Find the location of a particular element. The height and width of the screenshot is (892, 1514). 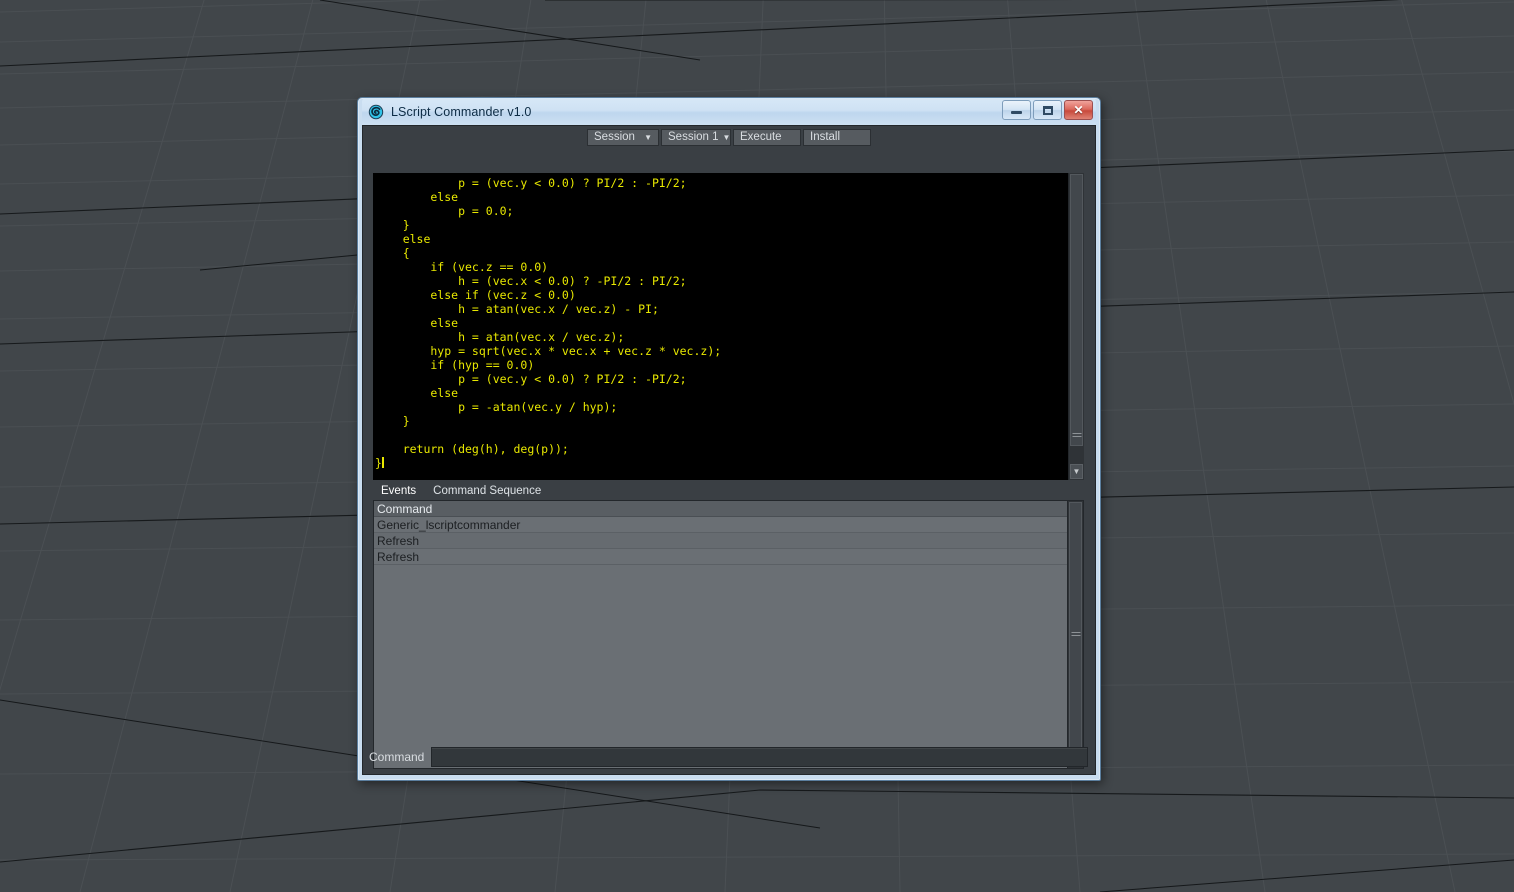

close-icon: ✕ is located at coordinates (1078, 110).